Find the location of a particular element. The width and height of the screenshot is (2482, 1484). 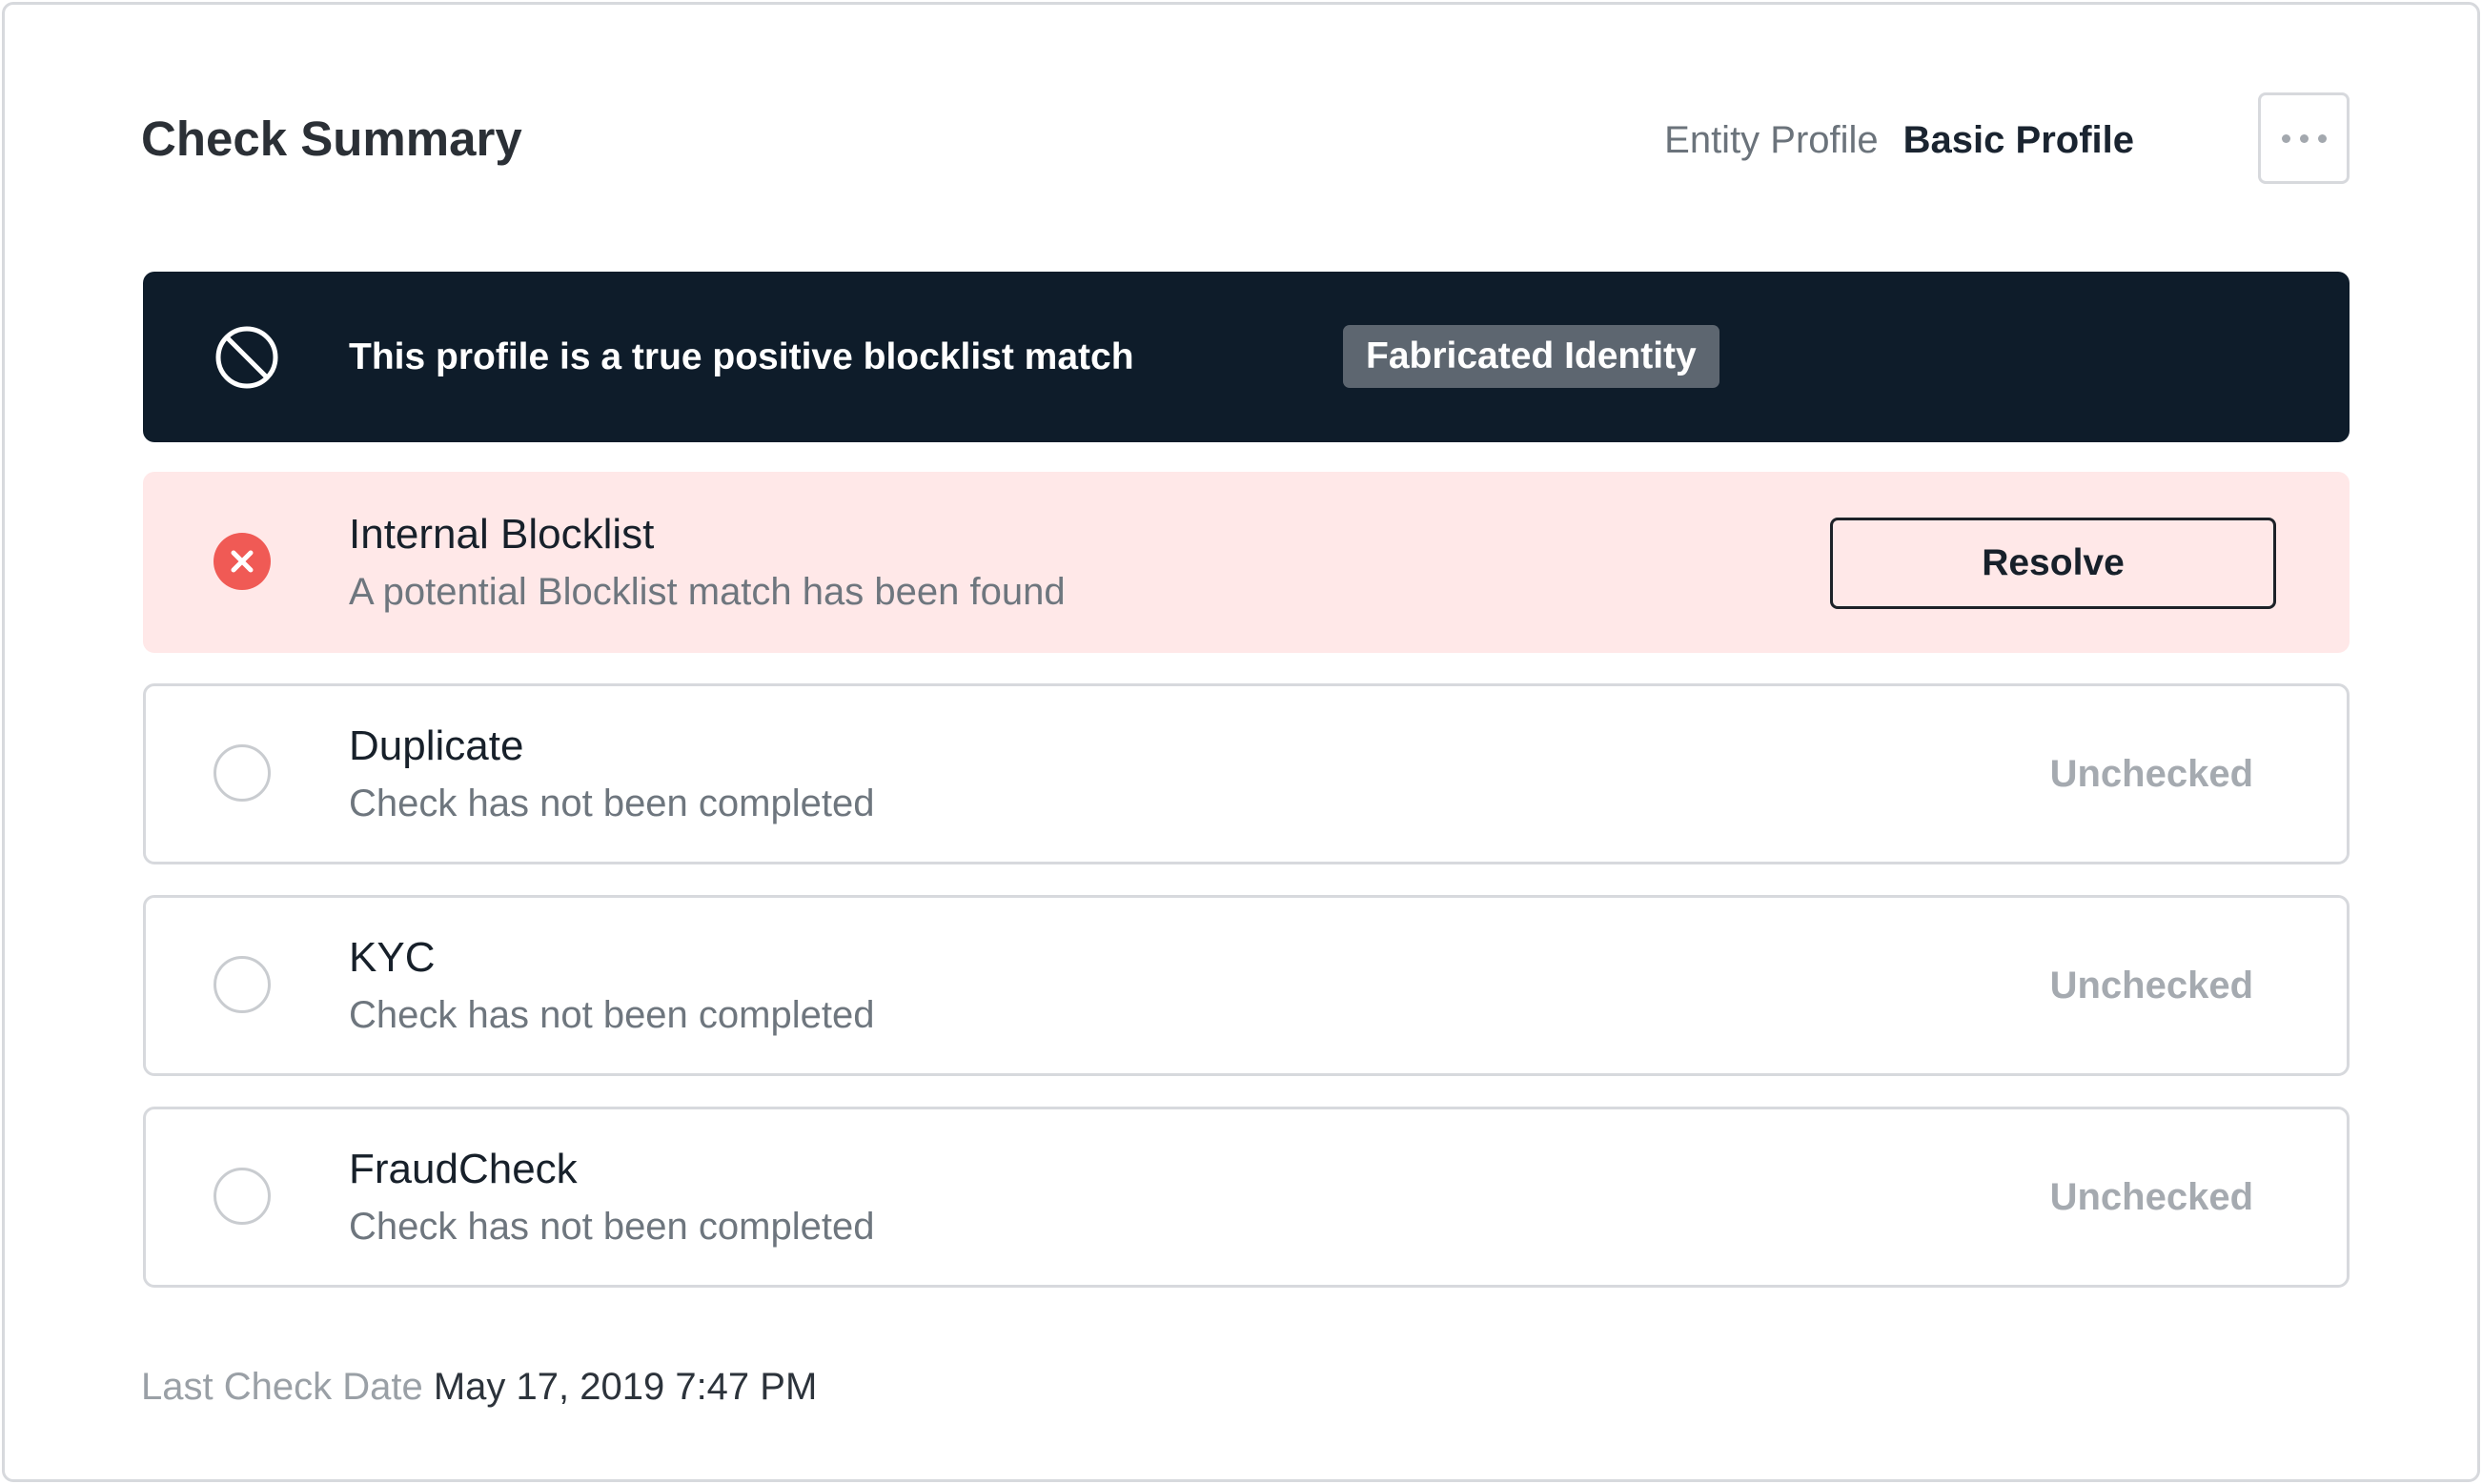

resolve-button: Resolve is located at coordinates (2053, 564).